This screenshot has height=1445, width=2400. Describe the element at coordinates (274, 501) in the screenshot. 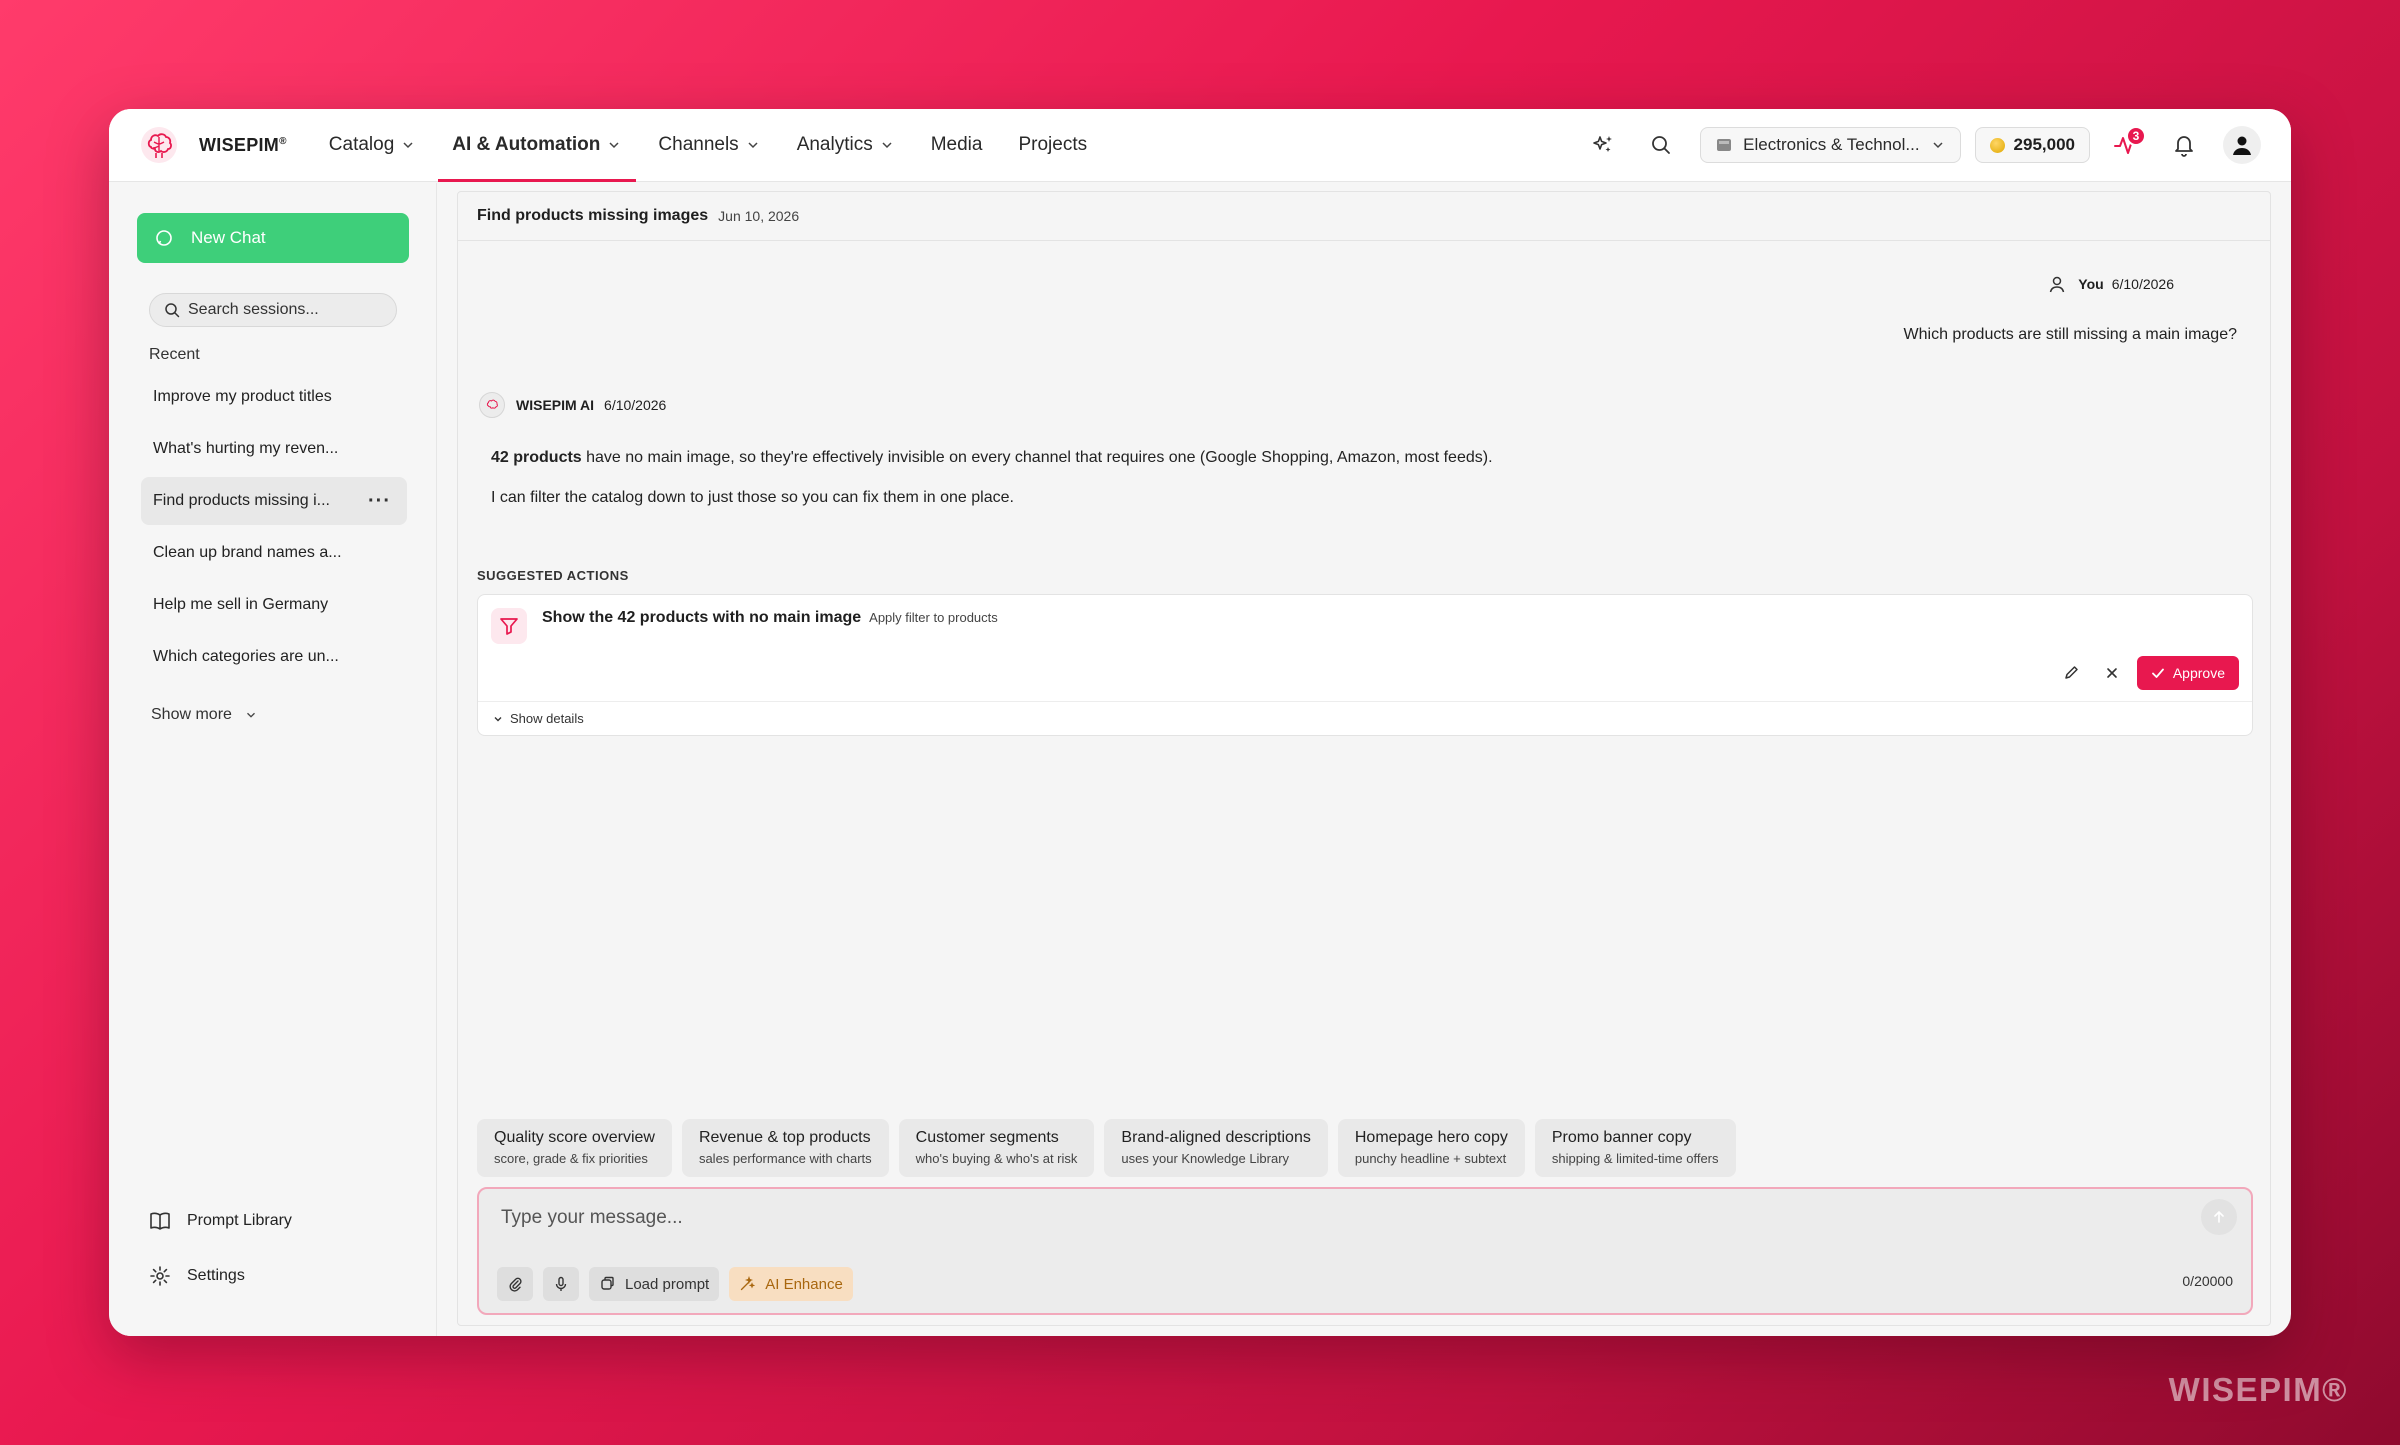

I see `session-item-active: Find products missing i... ···` at that location.